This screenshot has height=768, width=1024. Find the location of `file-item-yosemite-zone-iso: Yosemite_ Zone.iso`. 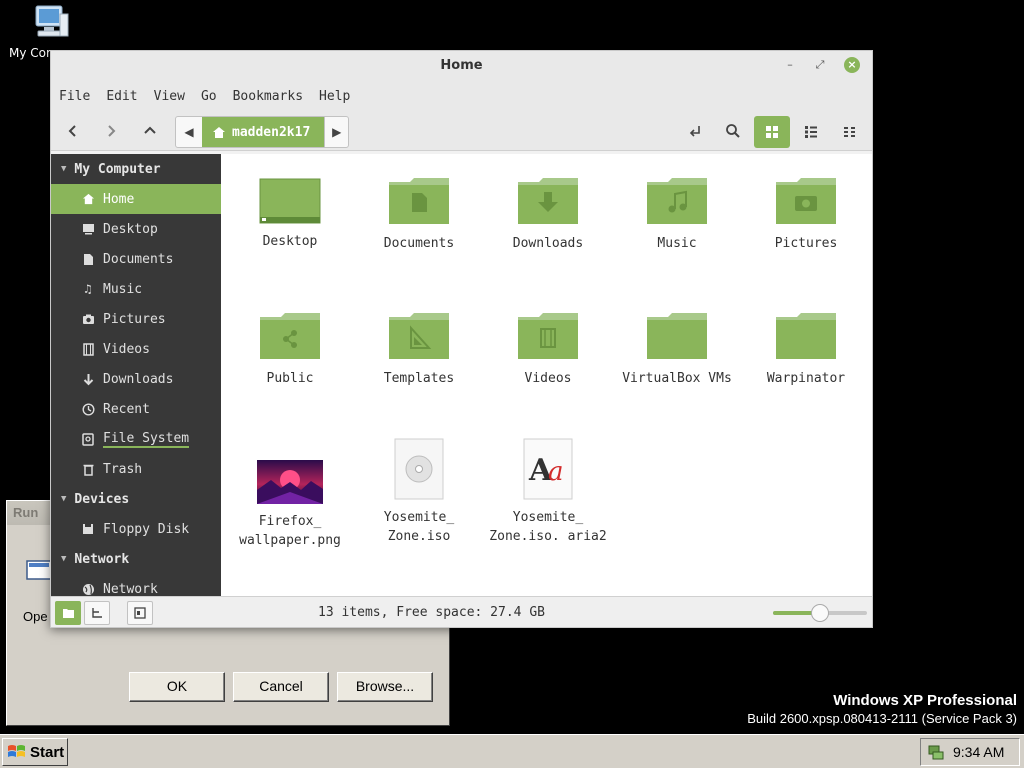

file-item-yosemite-zone-iso: Yosemite_ Zone.iso is located at coordinates (419, 492).